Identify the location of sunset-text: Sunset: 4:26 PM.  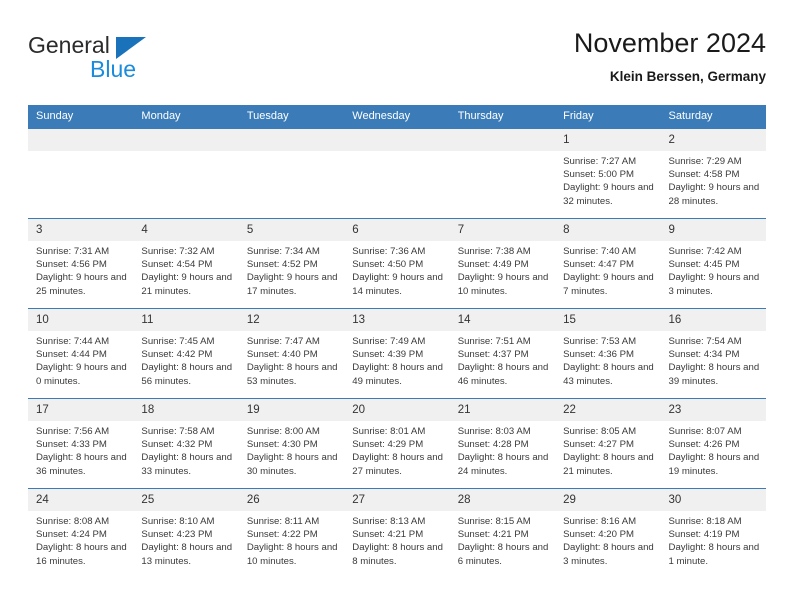
(704, 445).